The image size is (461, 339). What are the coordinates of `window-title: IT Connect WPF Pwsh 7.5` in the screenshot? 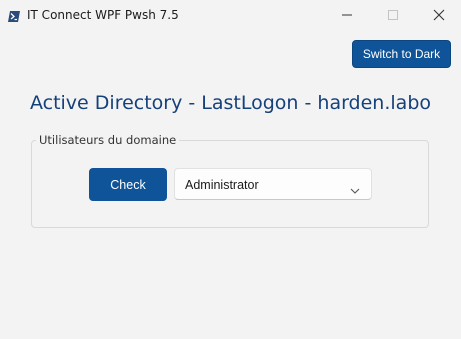 It's located at (103, 15).